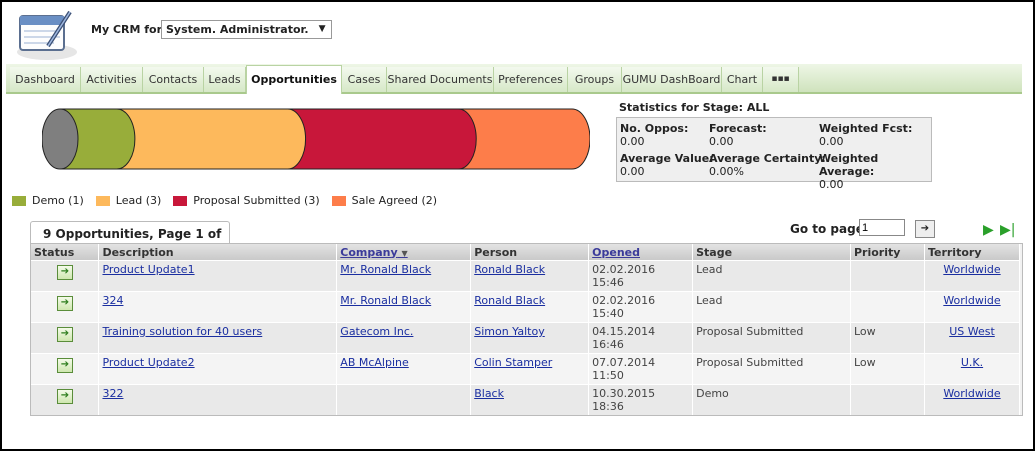 This screenshot has width=1035, height=451. What do you see at coordinates (130, 243) in the screenshot?
I see `results-count-tab: 9 Opportunities, Page 1 of 2` at bounding box center [130, 243].